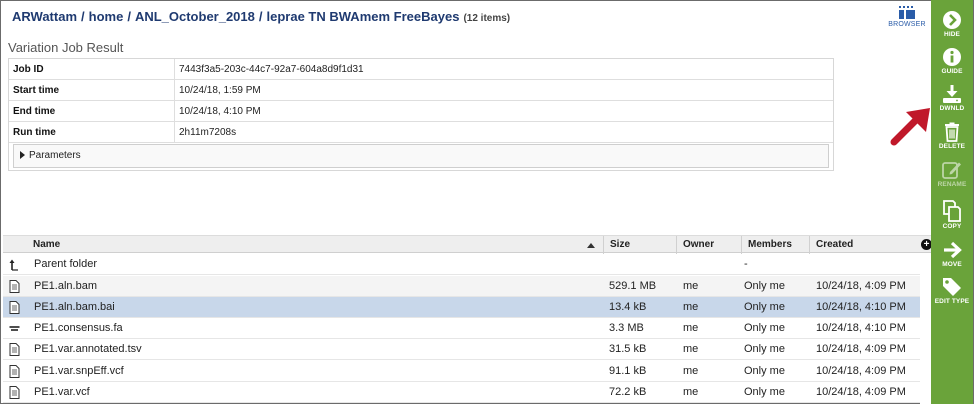 The width and height of the screenshot is (974, 404). I want to click on up-arrow-icon, so click(13, 265).